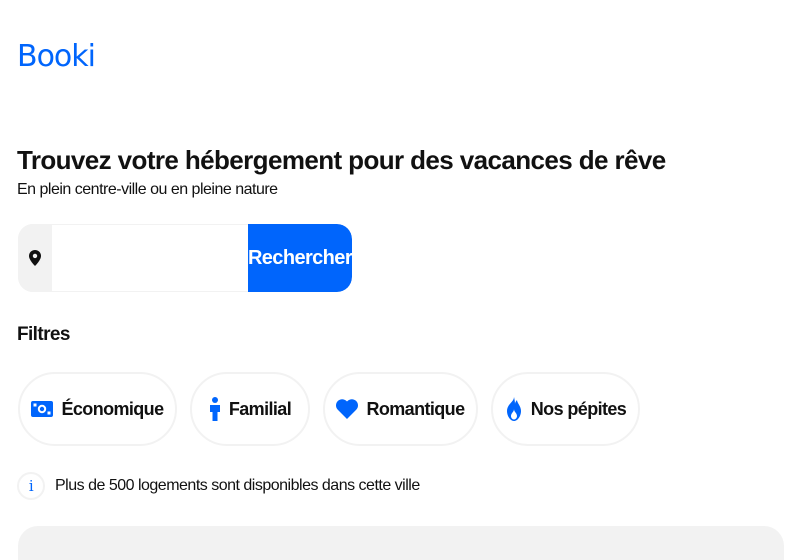 This screenshot has width=800, height=560. I want to click on results-panel, so click(401, 543).